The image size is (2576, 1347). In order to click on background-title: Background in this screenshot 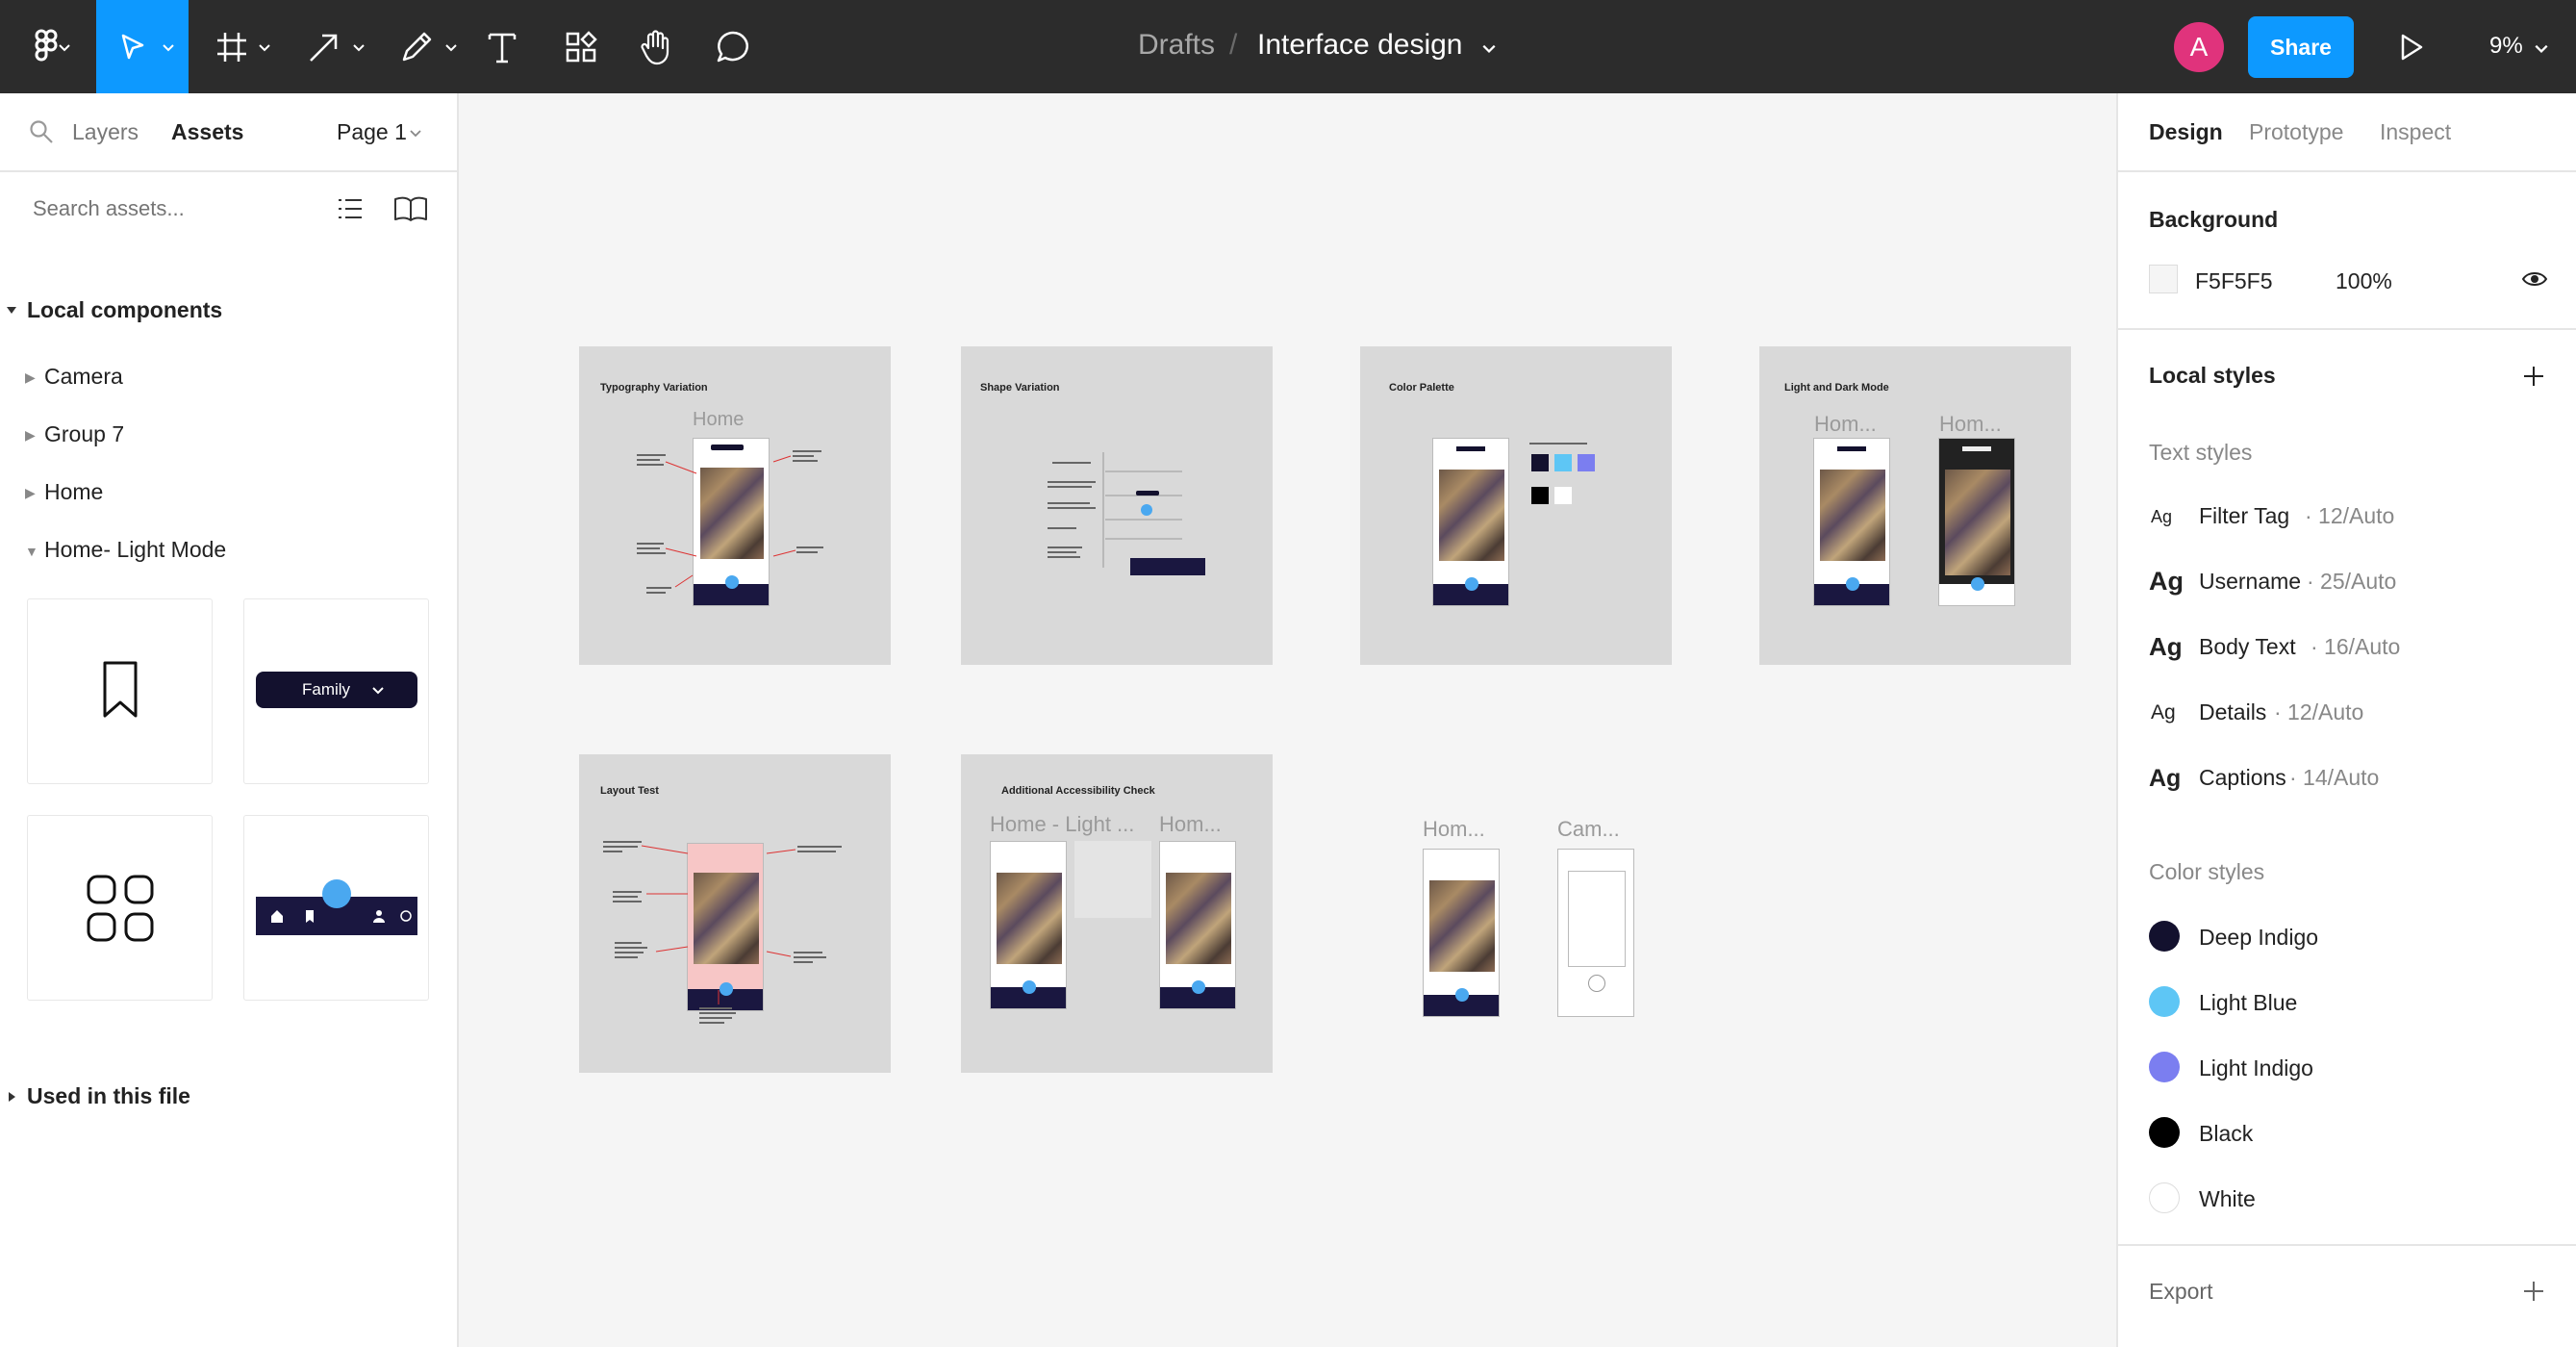, I will do `click(2214, 220)`.